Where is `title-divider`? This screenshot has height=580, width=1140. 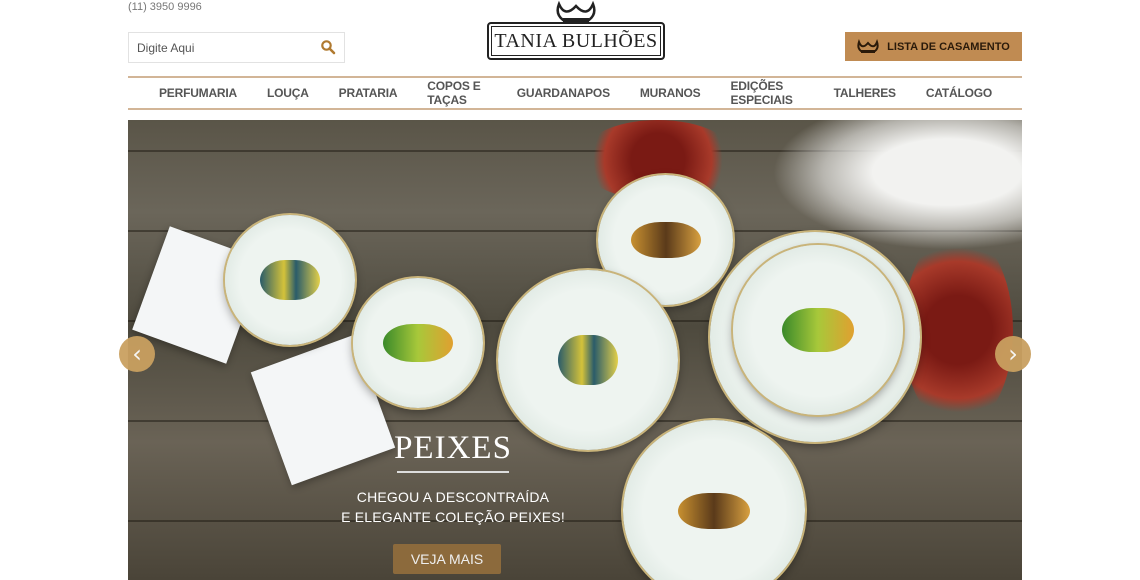 title-divider is located at coordinates (453, 472).